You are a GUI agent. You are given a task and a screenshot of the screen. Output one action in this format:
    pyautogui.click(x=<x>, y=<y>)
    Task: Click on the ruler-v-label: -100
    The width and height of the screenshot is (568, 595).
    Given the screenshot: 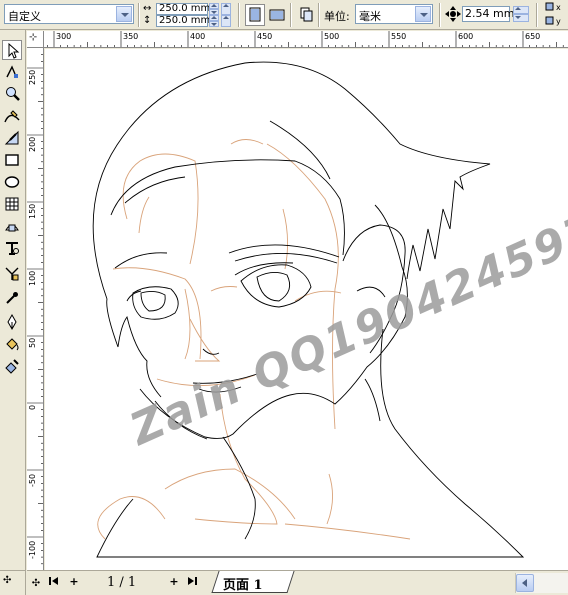 What is the action you would take?
    pyautogui.click(x=32, y=550)
    